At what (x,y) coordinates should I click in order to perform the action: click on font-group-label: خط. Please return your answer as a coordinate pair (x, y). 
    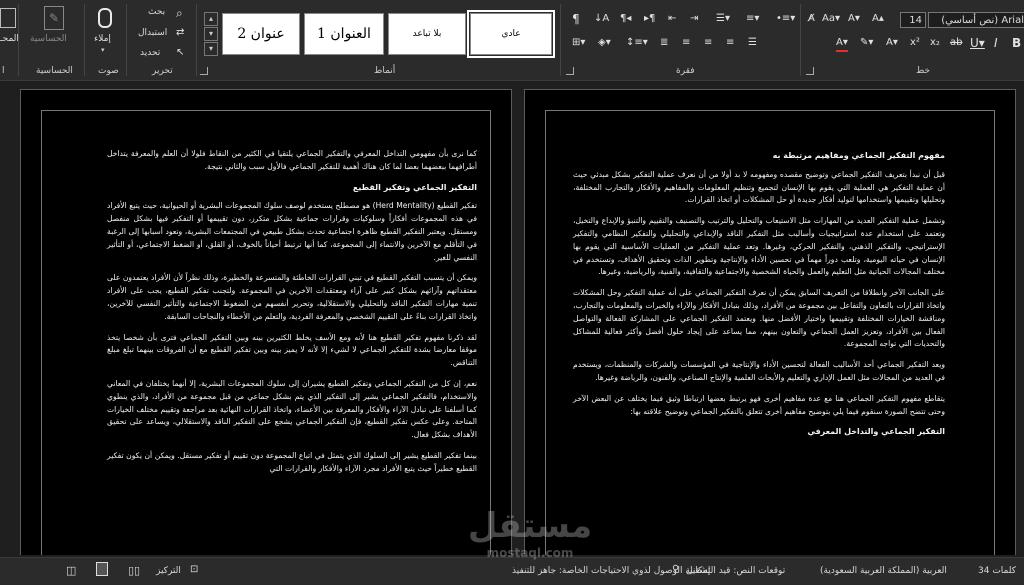
    Looking at the image, I should click on (923, 71).